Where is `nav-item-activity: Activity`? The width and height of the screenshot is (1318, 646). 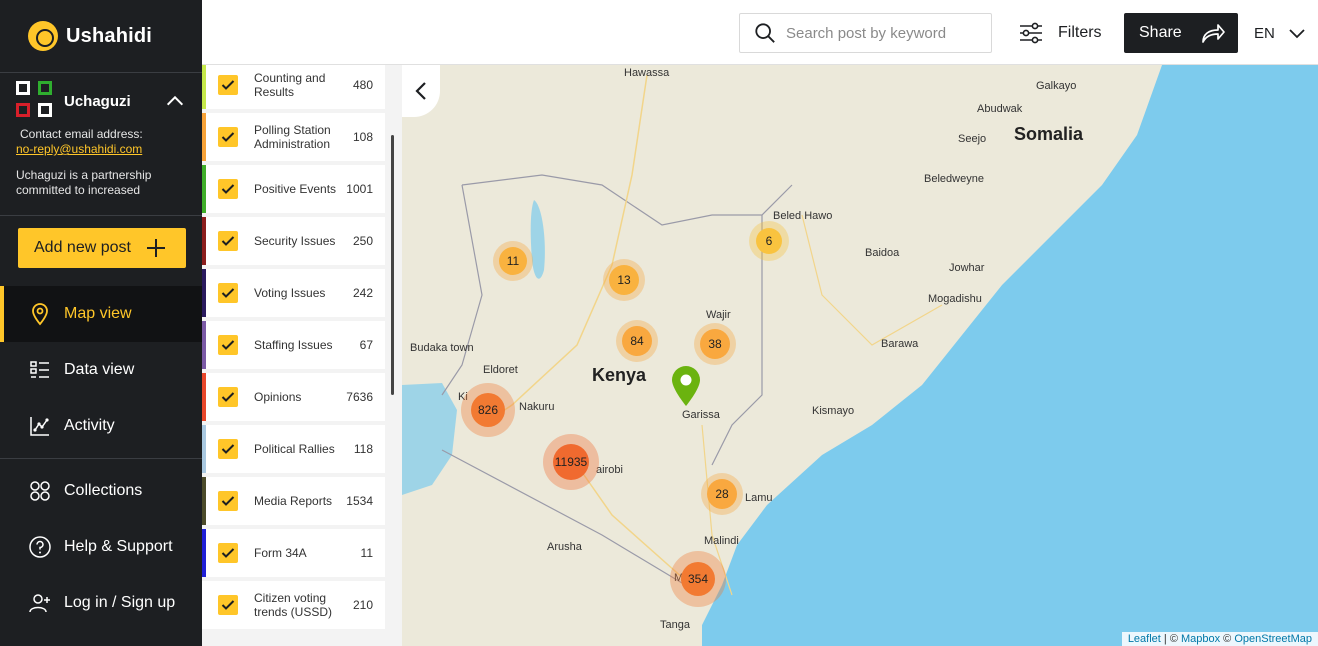 nav-item-activity: Activity is located at coordinates (101, 426).